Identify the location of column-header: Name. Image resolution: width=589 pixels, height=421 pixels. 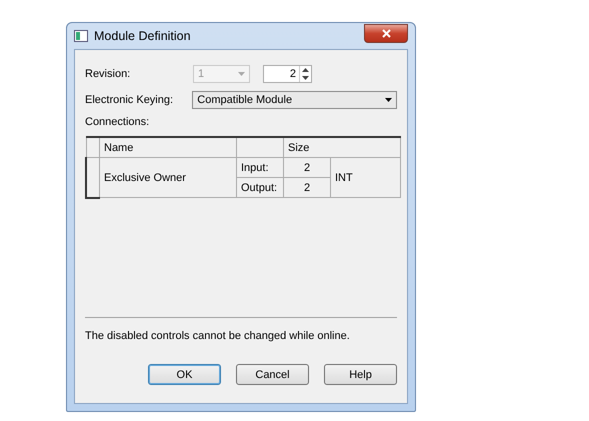
(168, 147).